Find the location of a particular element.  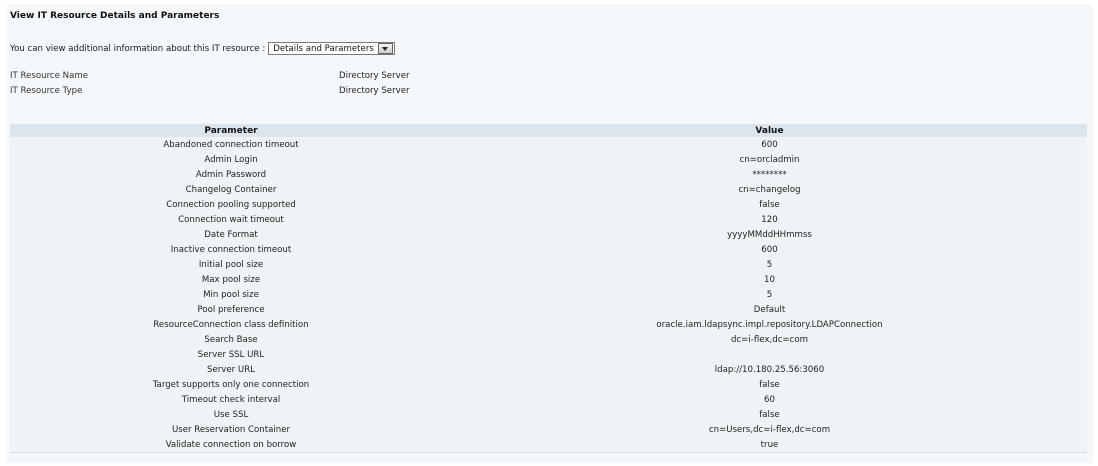

parameter-name-cell: Use SSL is located at coordinates (231, 414).